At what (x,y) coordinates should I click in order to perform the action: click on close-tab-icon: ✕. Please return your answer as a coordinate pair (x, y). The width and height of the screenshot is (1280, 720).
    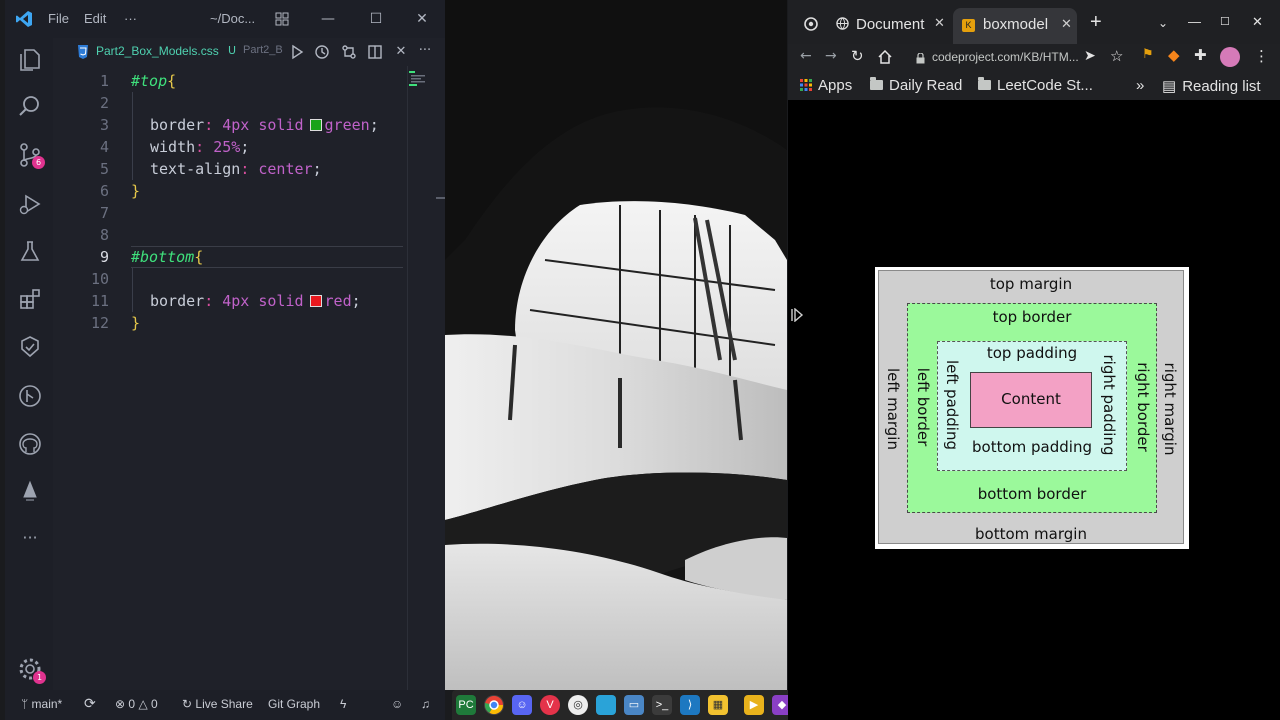
    Looking at the image, I should click on (401, 52).